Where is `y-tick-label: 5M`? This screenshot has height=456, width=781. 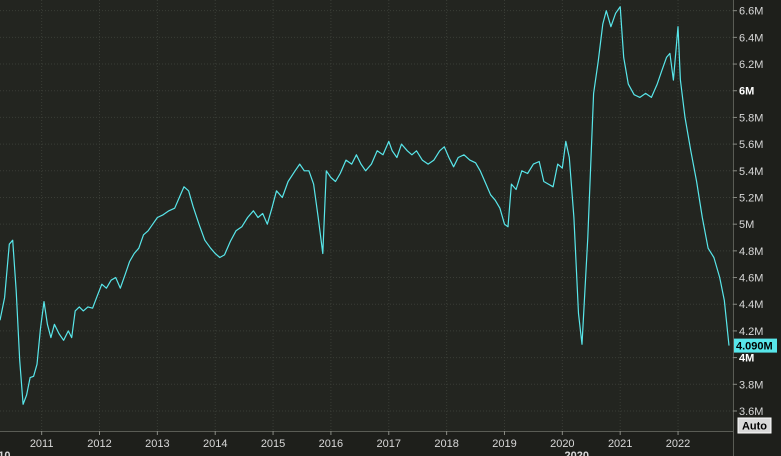
y-tick-label: 5M is located at coordinates (746, 225).